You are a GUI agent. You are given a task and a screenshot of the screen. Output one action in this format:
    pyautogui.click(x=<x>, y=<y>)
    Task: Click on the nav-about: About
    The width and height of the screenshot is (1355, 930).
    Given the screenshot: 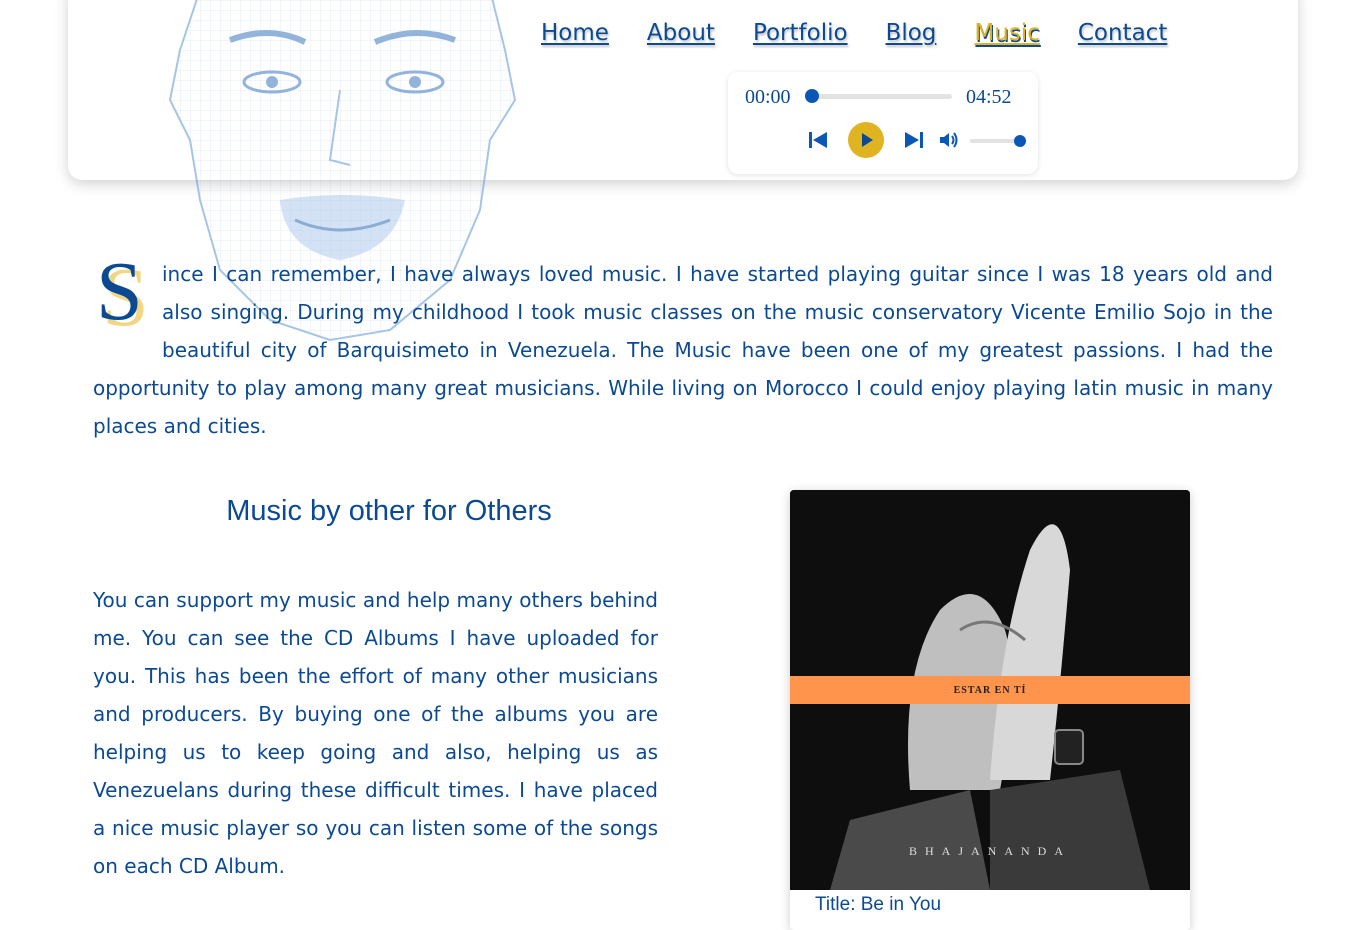 What is the action you would take?
    pyautogui.click(x=681, y=33)
    